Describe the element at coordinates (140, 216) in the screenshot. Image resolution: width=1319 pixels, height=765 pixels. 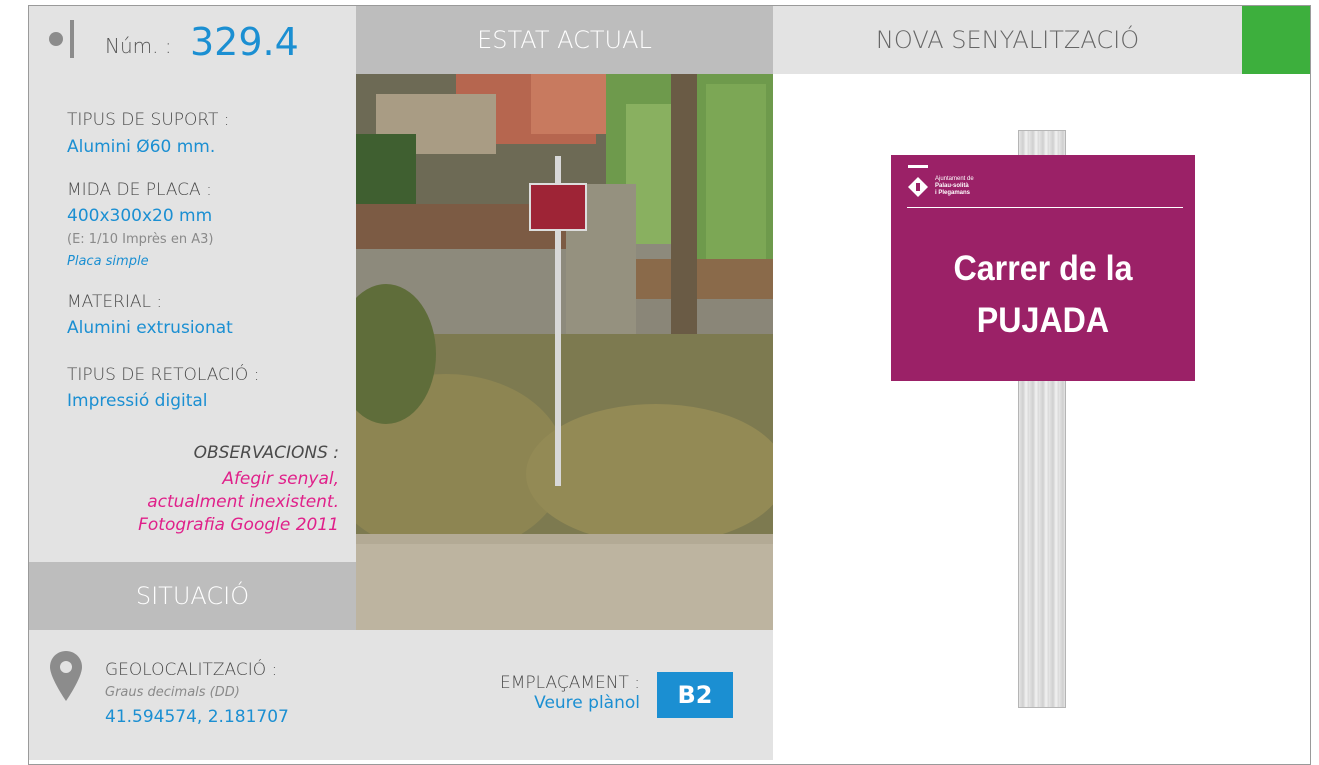
I see `mida-placa-value: 400x300x20 mm` at that location.